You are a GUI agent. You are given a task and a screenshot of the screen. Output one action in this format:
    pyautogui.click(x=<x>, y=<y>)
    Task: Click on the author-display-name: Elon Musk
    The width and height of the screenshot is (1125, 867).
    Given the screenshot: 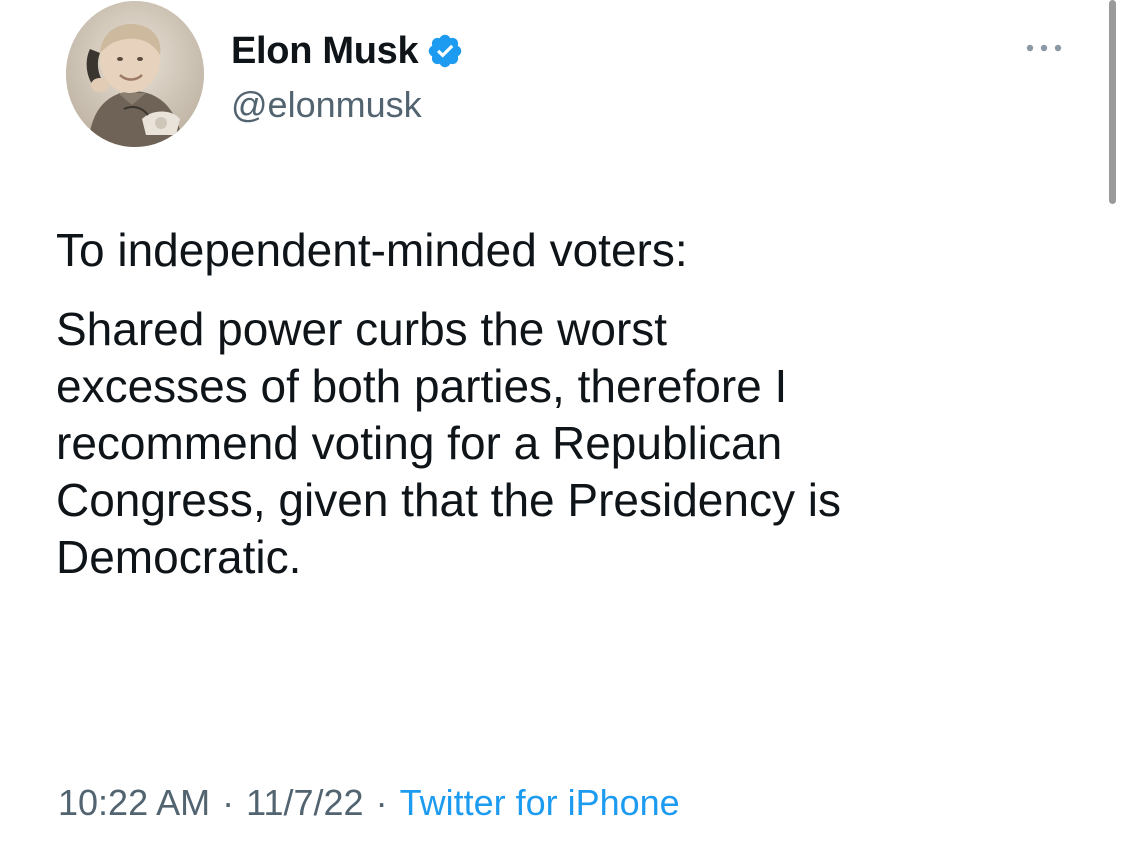 What is the action you would take?
    pyautogui.click(x=325, y=51)
    